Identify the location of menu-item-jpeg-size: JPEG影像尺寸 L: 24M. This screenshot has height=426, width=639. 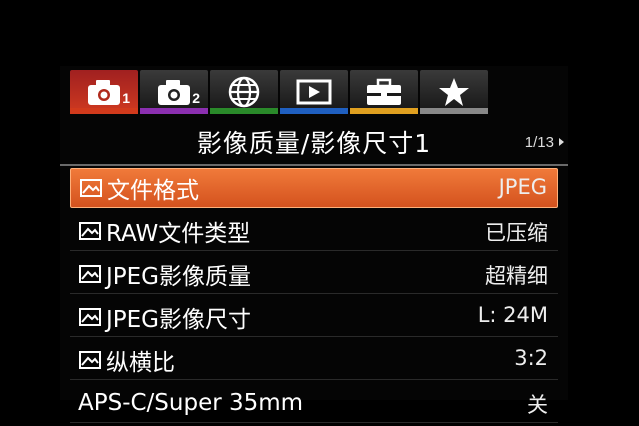
(314, 317).